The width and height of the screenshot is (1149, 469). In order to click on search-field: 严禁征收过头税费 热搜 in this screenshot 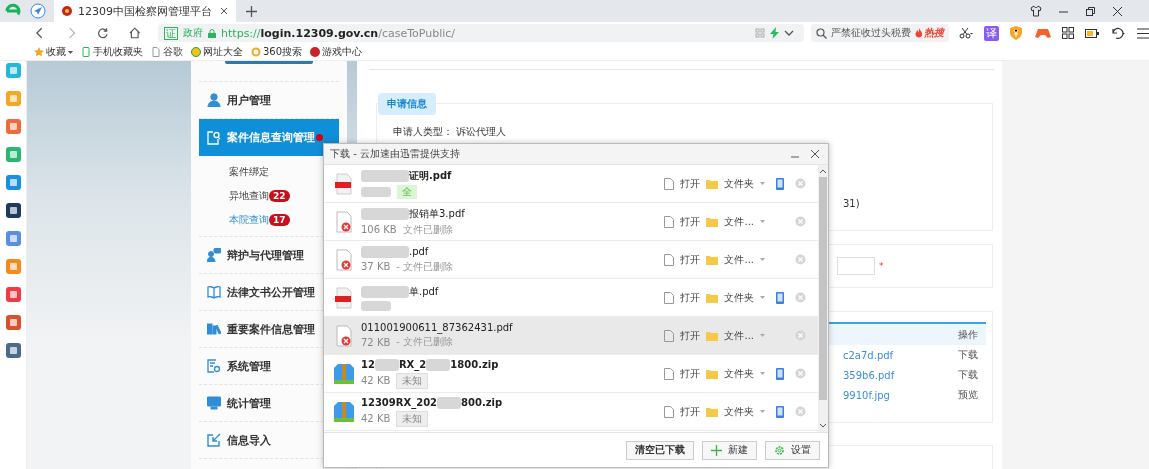, I will do `click(879, 33)`.